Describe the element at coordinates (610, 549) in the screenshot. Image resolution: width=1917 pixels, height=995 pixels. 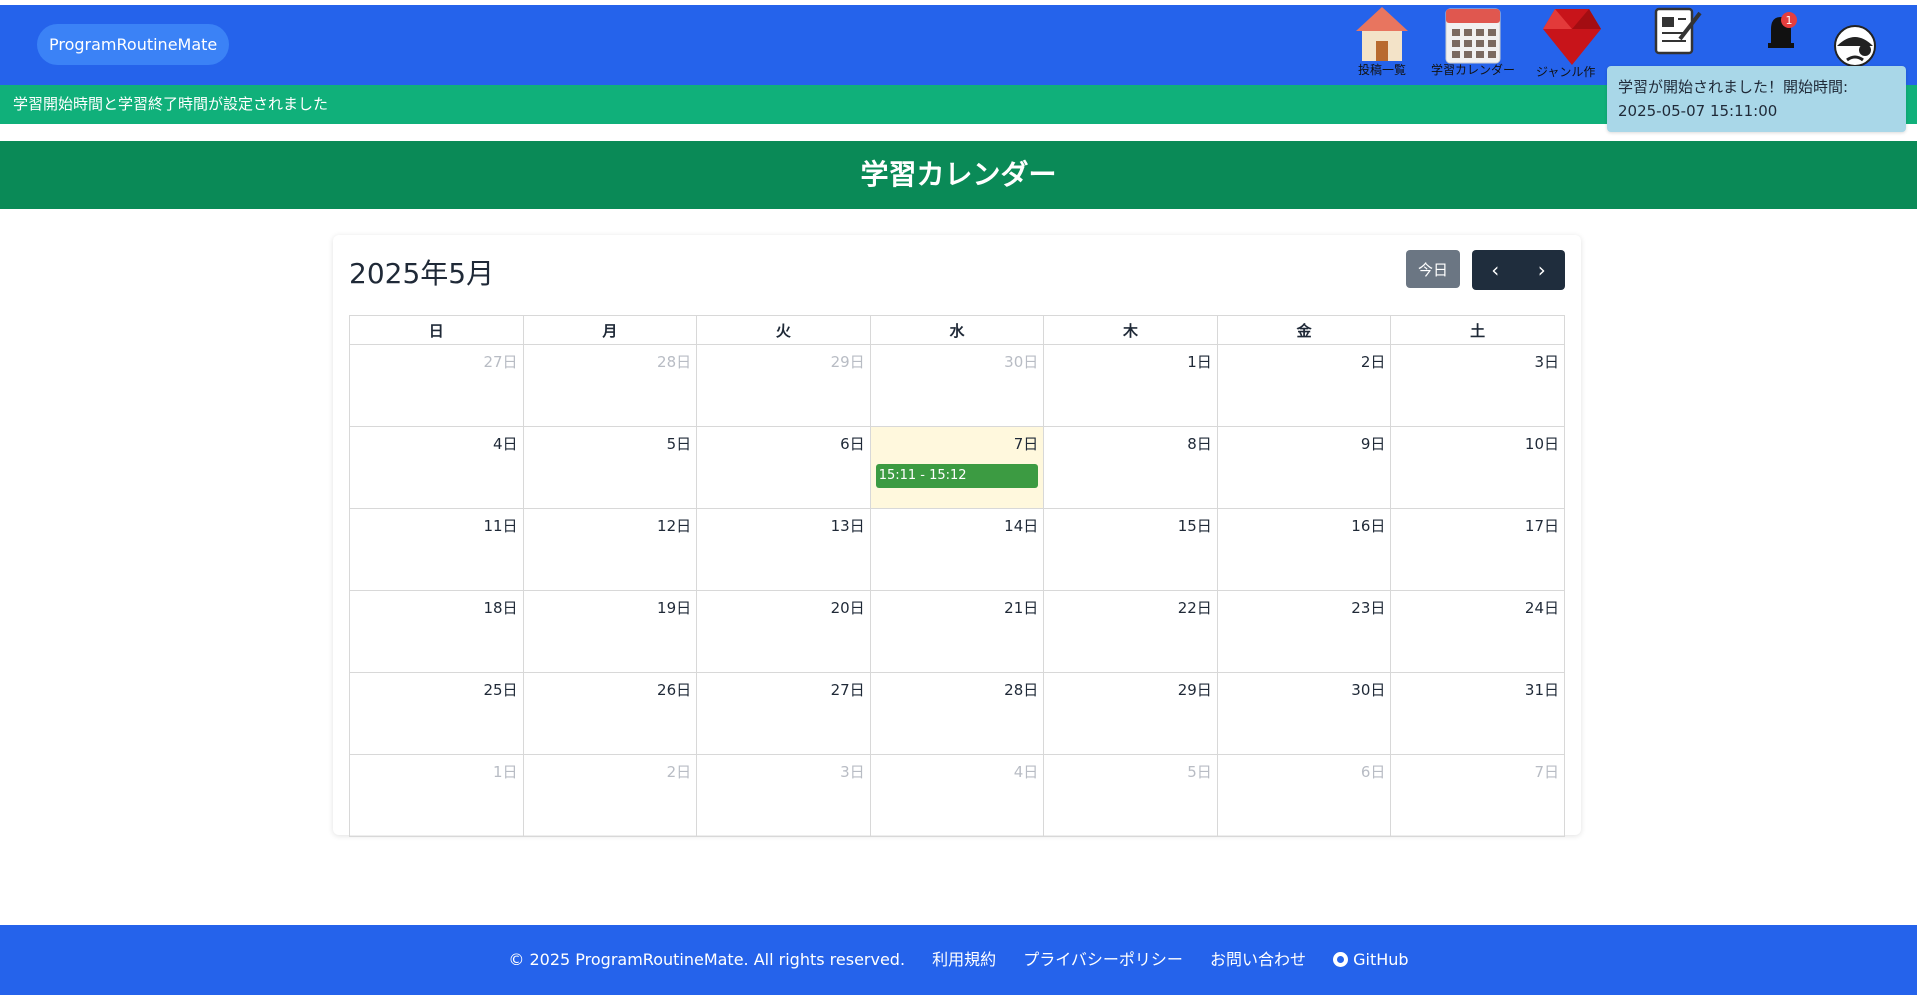
I see `calendar-day-cell: 12日` at that location.